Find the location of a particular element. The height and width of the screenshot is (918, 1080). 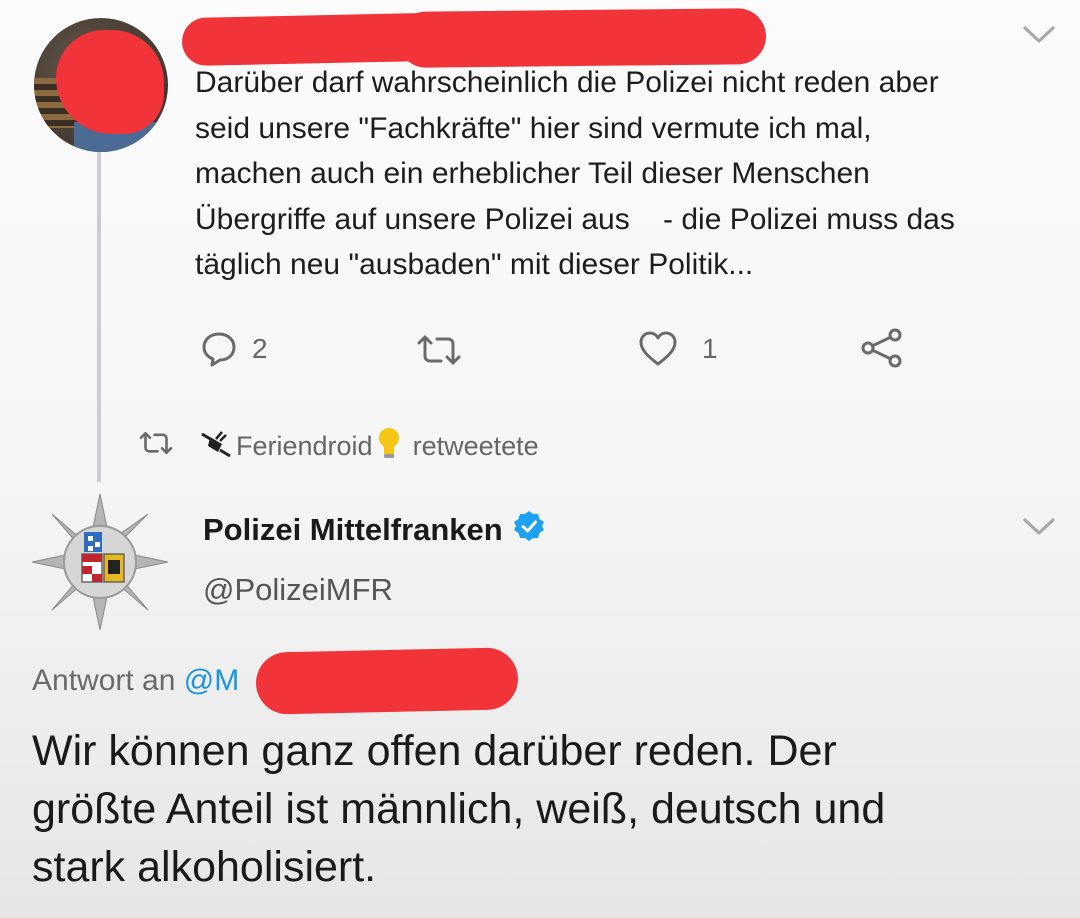

tweet2-line: Wir können ganz offen darüber reden. Der is located at coordinates (434, 751).